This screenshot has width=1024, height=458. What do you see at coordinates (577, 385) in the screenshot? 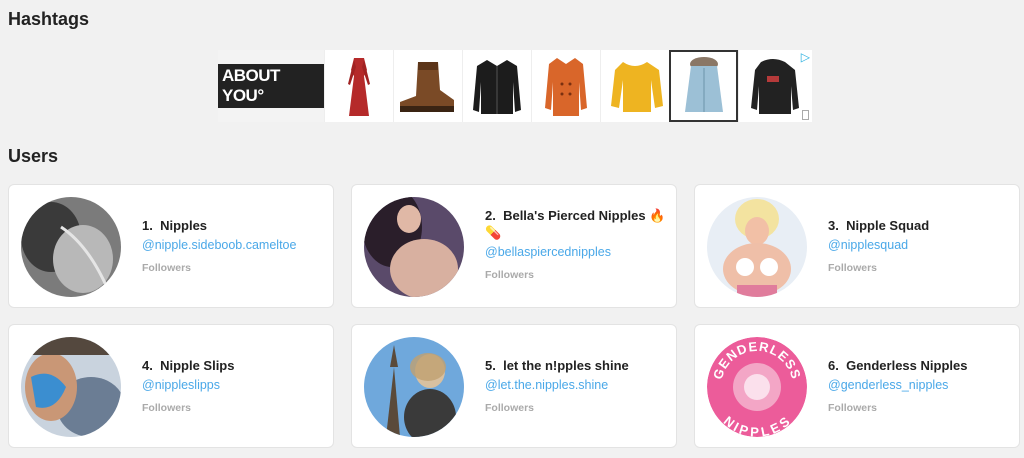
I see `user-handle-link: @let.the.nipples.shine` at bounding box center [577, 385].